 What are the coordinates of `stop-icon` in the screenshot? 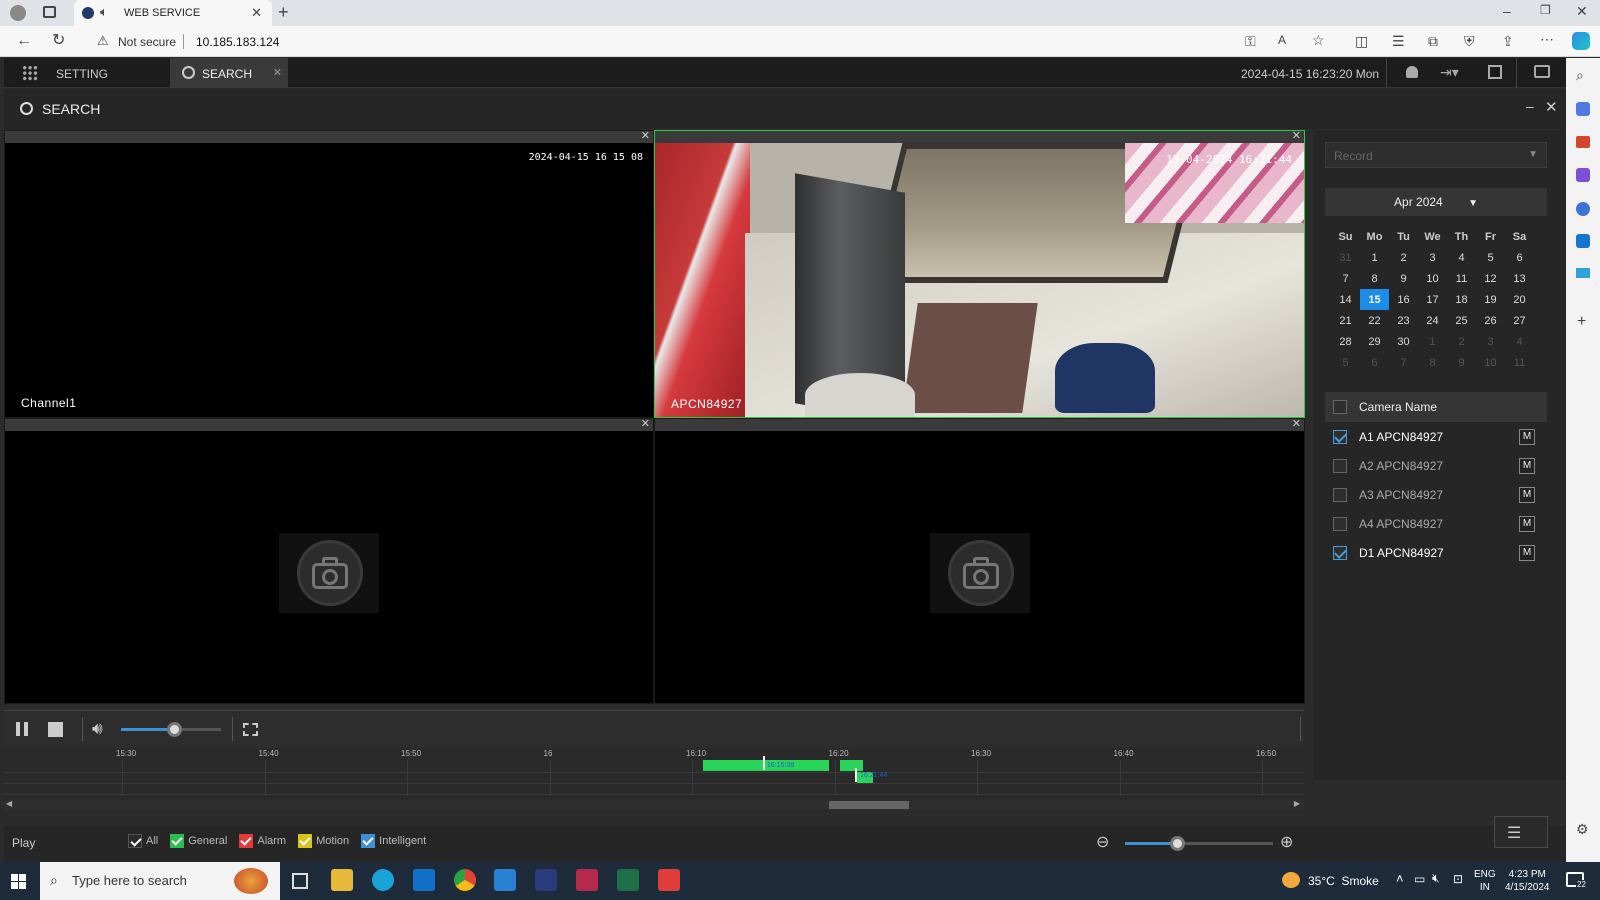 It's located at (55, 729).